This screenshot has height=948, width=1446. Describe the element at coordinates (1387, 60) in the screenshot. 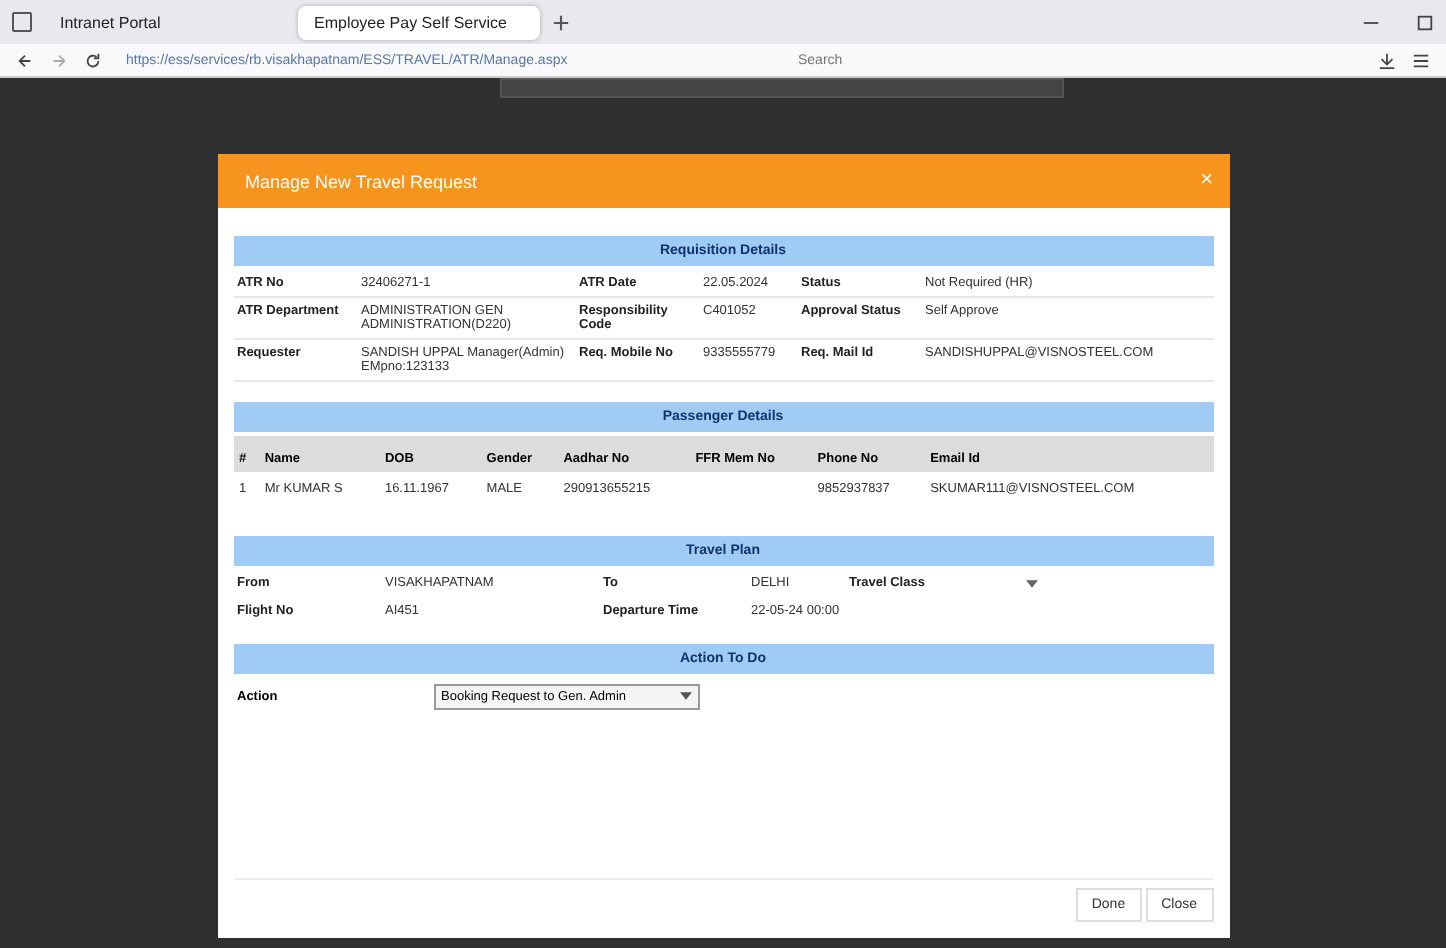

I see `download-icon` at that location.